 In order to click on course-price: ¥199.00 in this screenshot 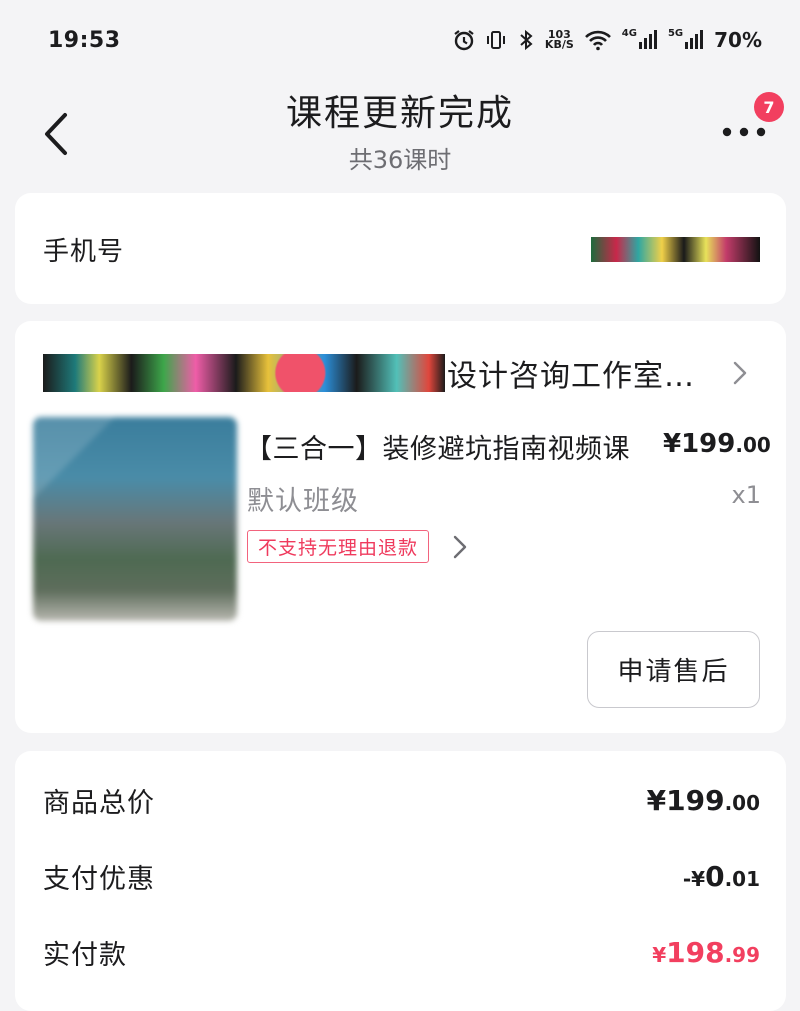, I will do `click(717, 444)`.